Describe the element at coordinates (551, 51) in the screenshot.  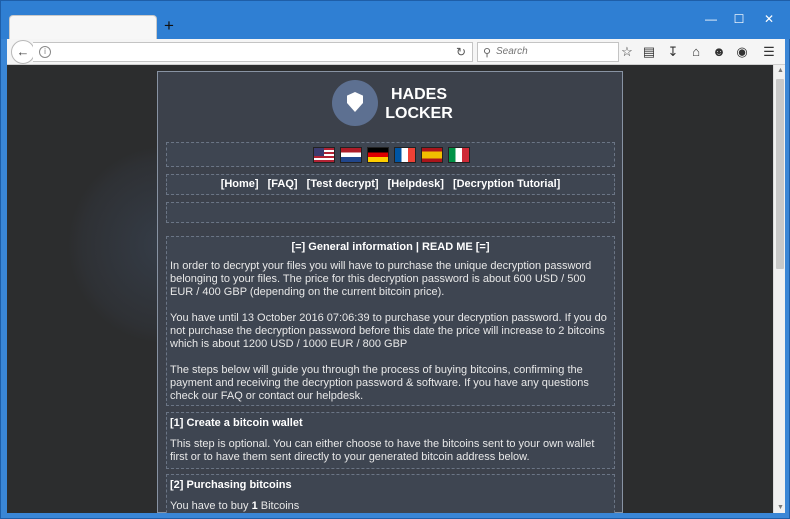
I see `search-input` at that location.